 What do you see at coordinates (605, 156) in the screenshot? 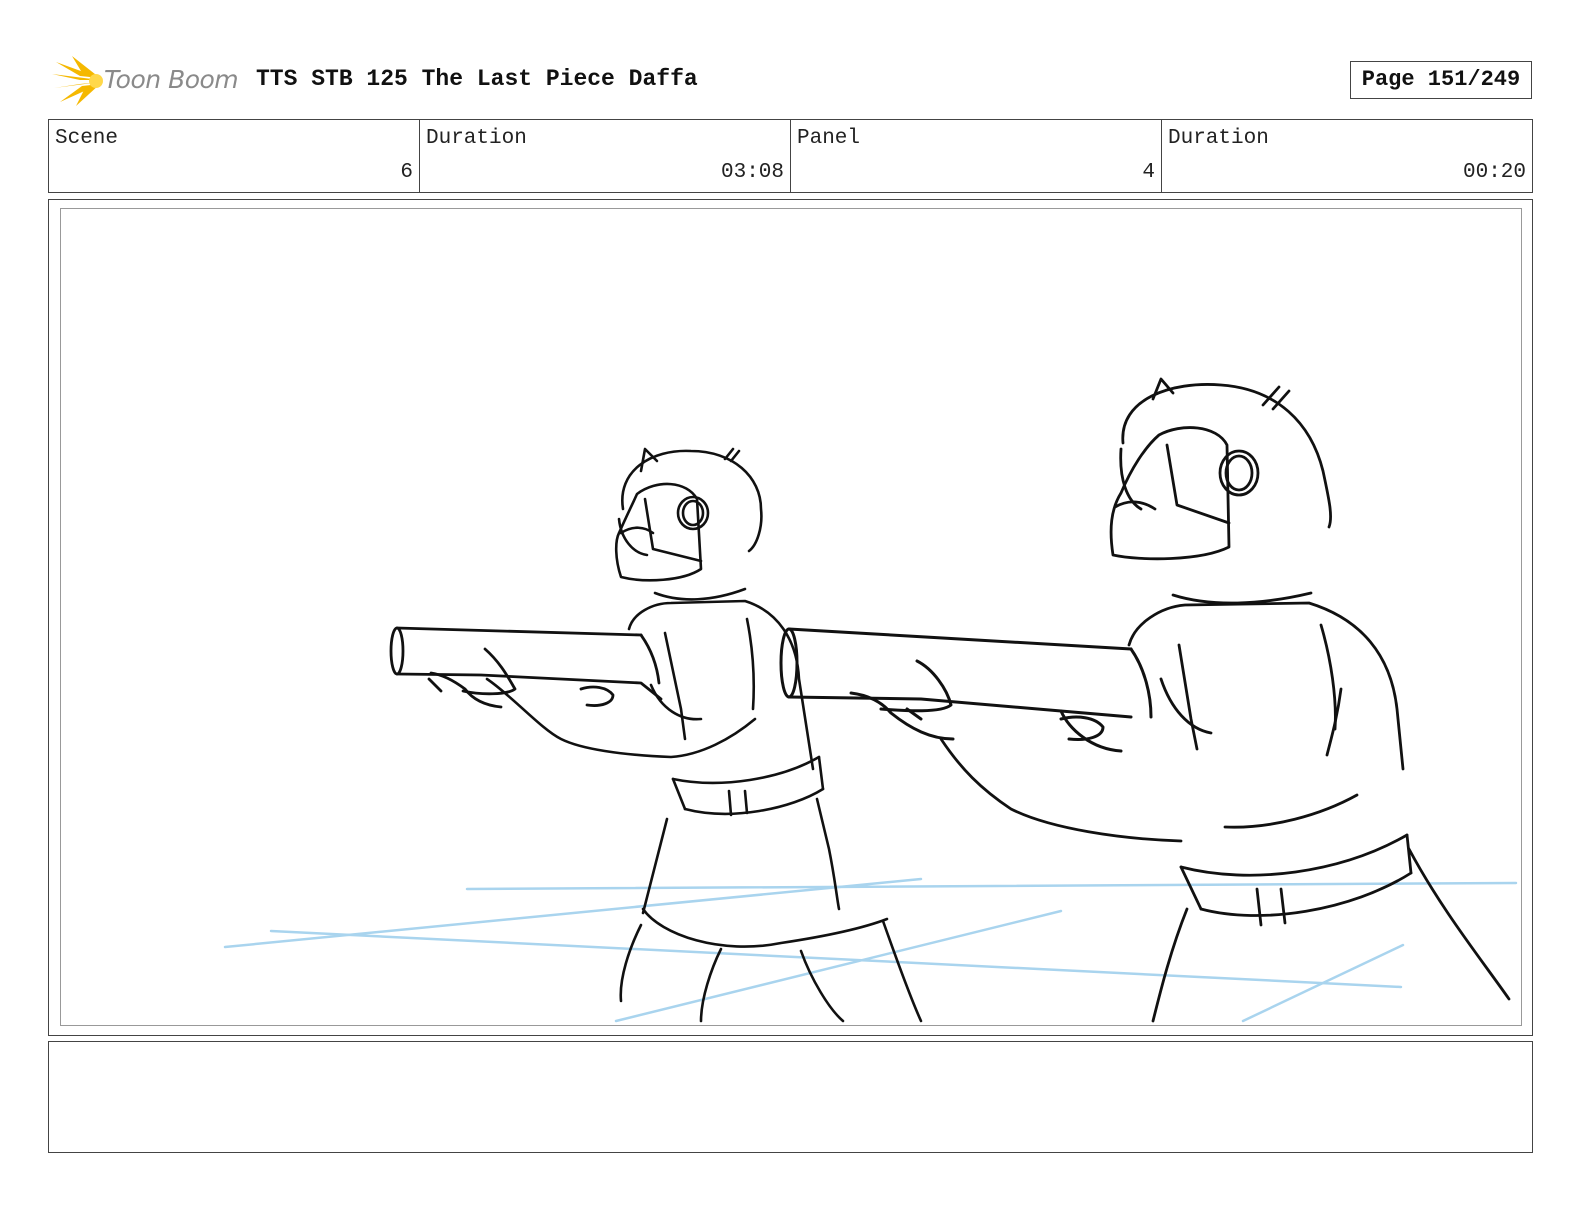
I see `scene-duration-cell: Duration 03:08` at bounding box center [605, 156].